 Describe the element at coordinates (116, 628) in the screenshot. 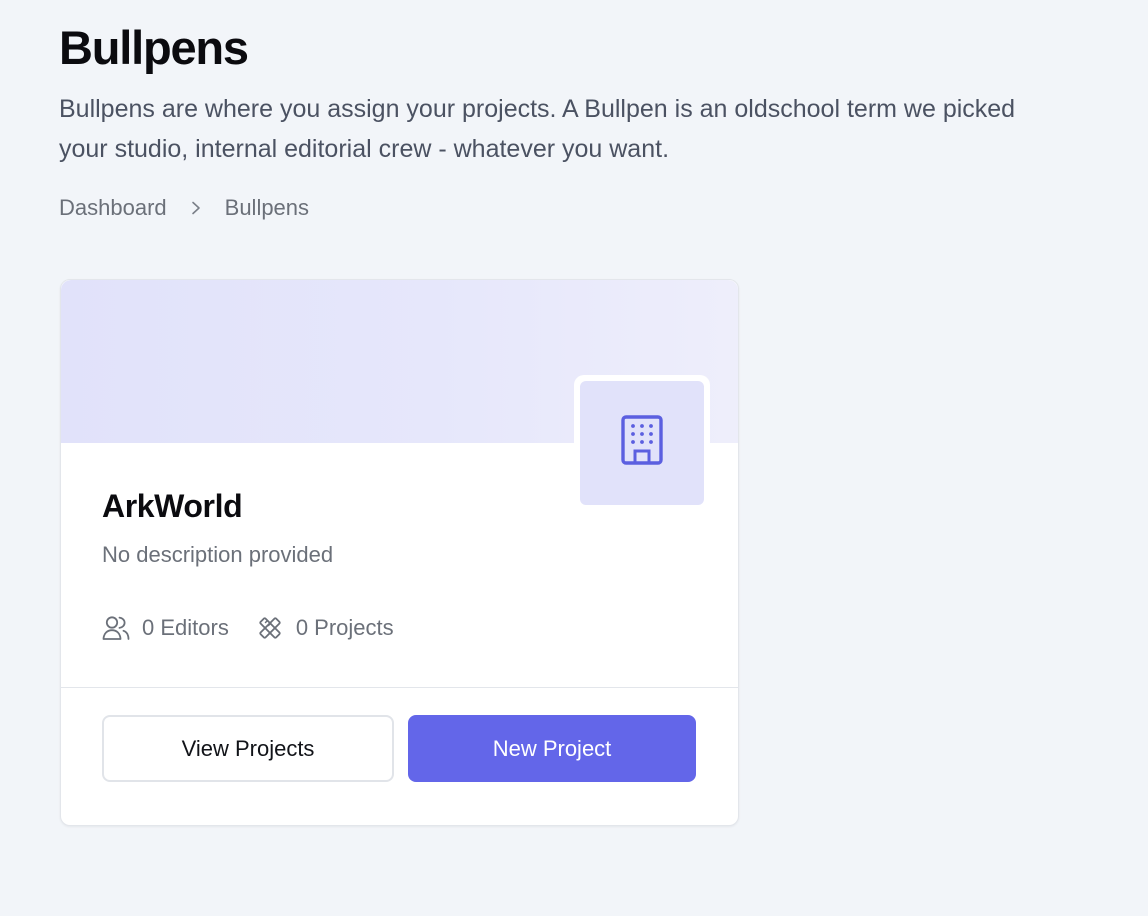

I see `users-icon` at that location.